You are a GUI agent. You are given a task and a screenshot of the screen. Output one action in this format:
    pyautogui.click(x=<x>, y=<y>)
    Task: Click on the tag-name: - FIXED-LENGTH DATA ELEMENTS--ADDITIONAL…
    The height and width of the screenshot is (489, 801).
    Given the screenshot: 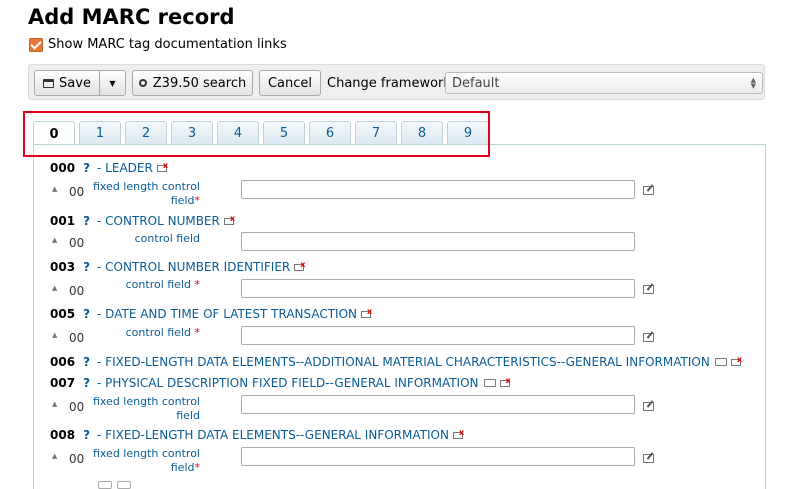 What is the action you would take?
    pyautogui.click(x=403, y=362)
    